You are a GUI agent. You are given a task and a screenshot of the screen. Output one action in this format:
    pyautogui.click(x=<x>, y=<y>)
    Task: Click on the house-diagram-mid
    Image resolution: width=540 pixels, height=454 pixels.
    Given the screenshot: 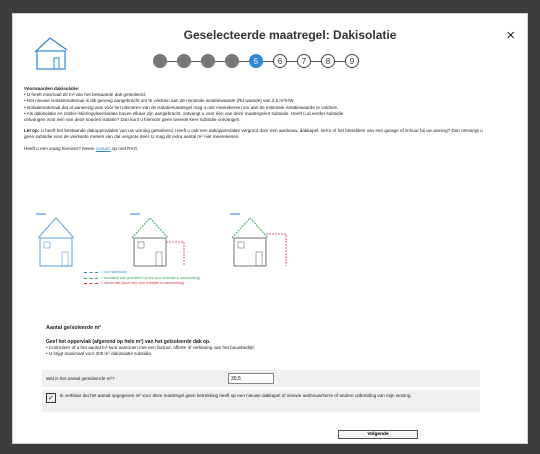 What is the action you would take?
    pyautogui.click(x=157, y=240)
    